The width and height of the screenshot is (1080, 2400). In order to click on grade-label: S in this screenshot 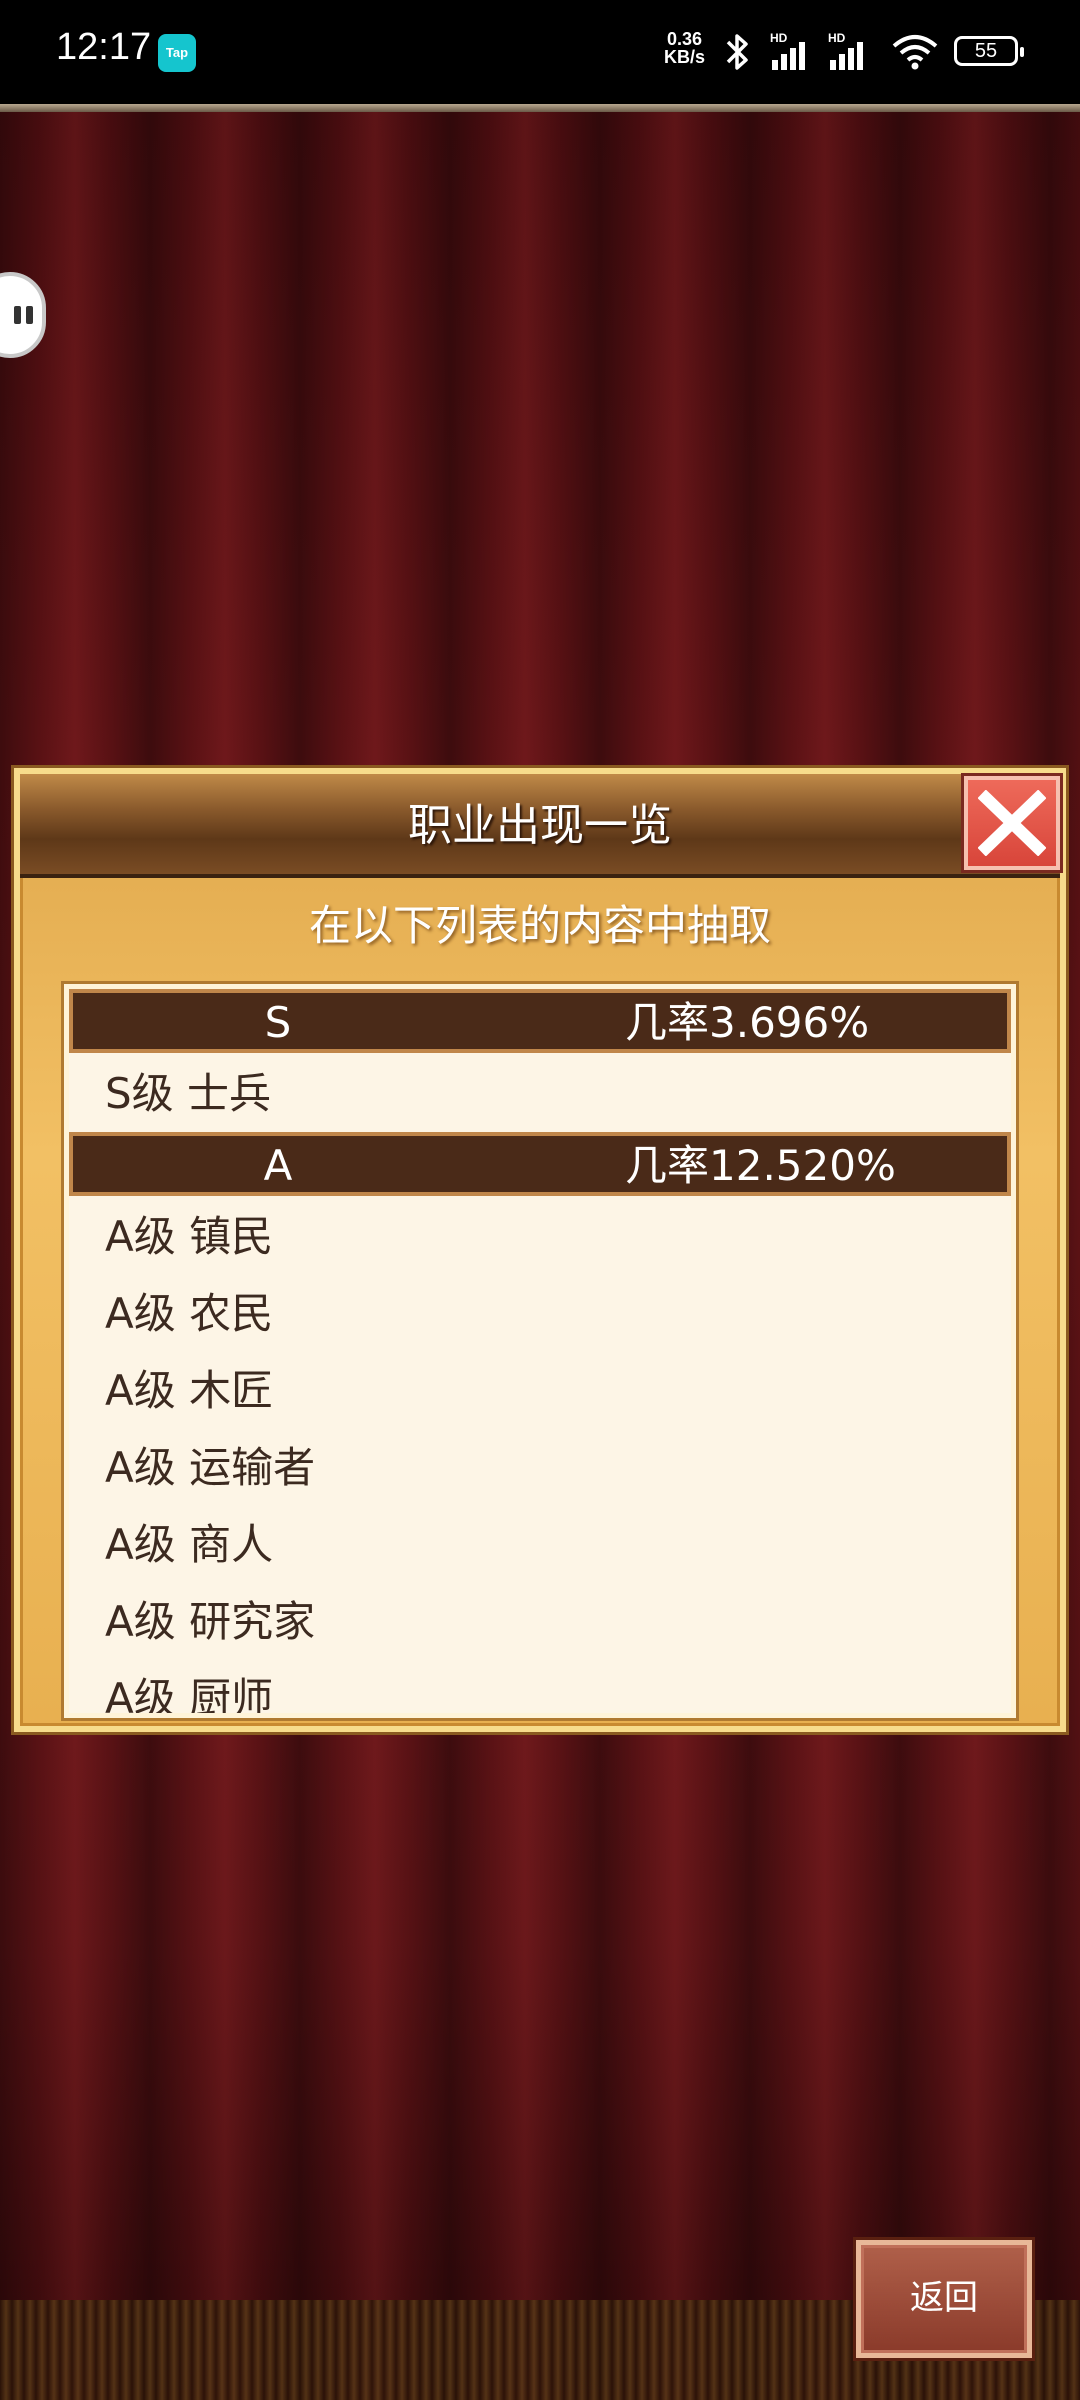, I will do `click(278, 1022)`.